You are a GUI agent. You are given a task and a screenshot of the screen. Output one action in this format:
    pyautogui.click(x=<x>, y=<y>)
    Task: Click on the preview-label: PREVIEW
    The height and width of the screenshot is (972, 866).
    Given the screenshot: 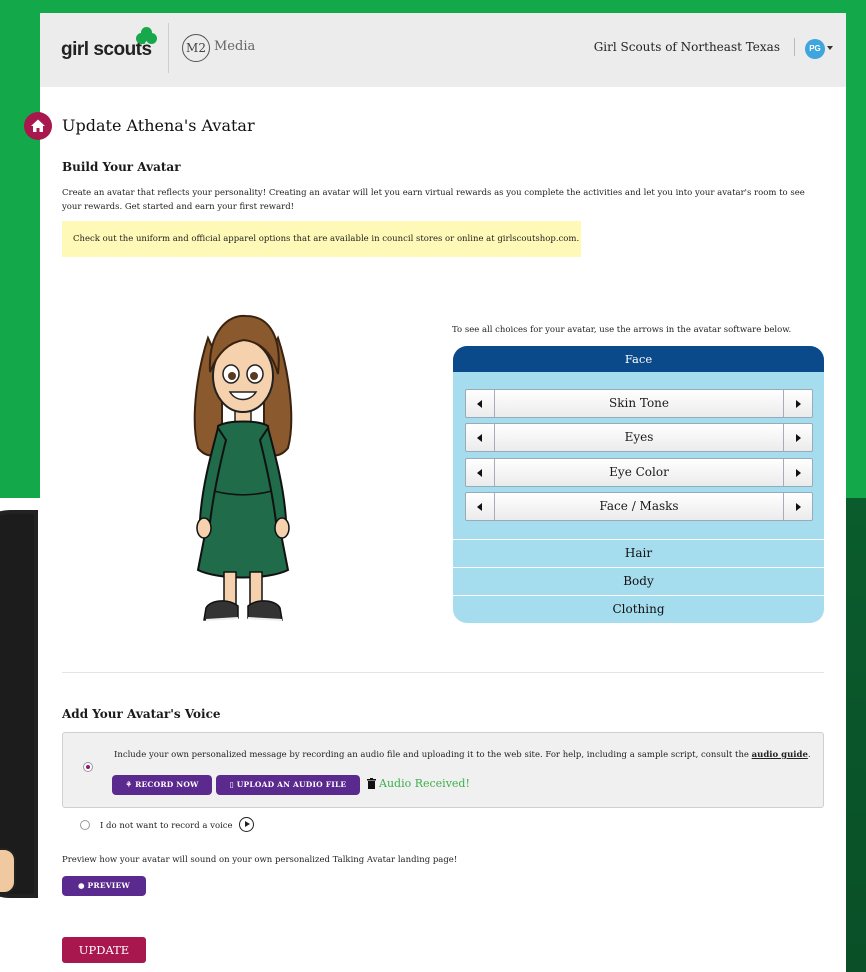 What is the action you would take?
    pyautogui.click(x=109, y=885)
    